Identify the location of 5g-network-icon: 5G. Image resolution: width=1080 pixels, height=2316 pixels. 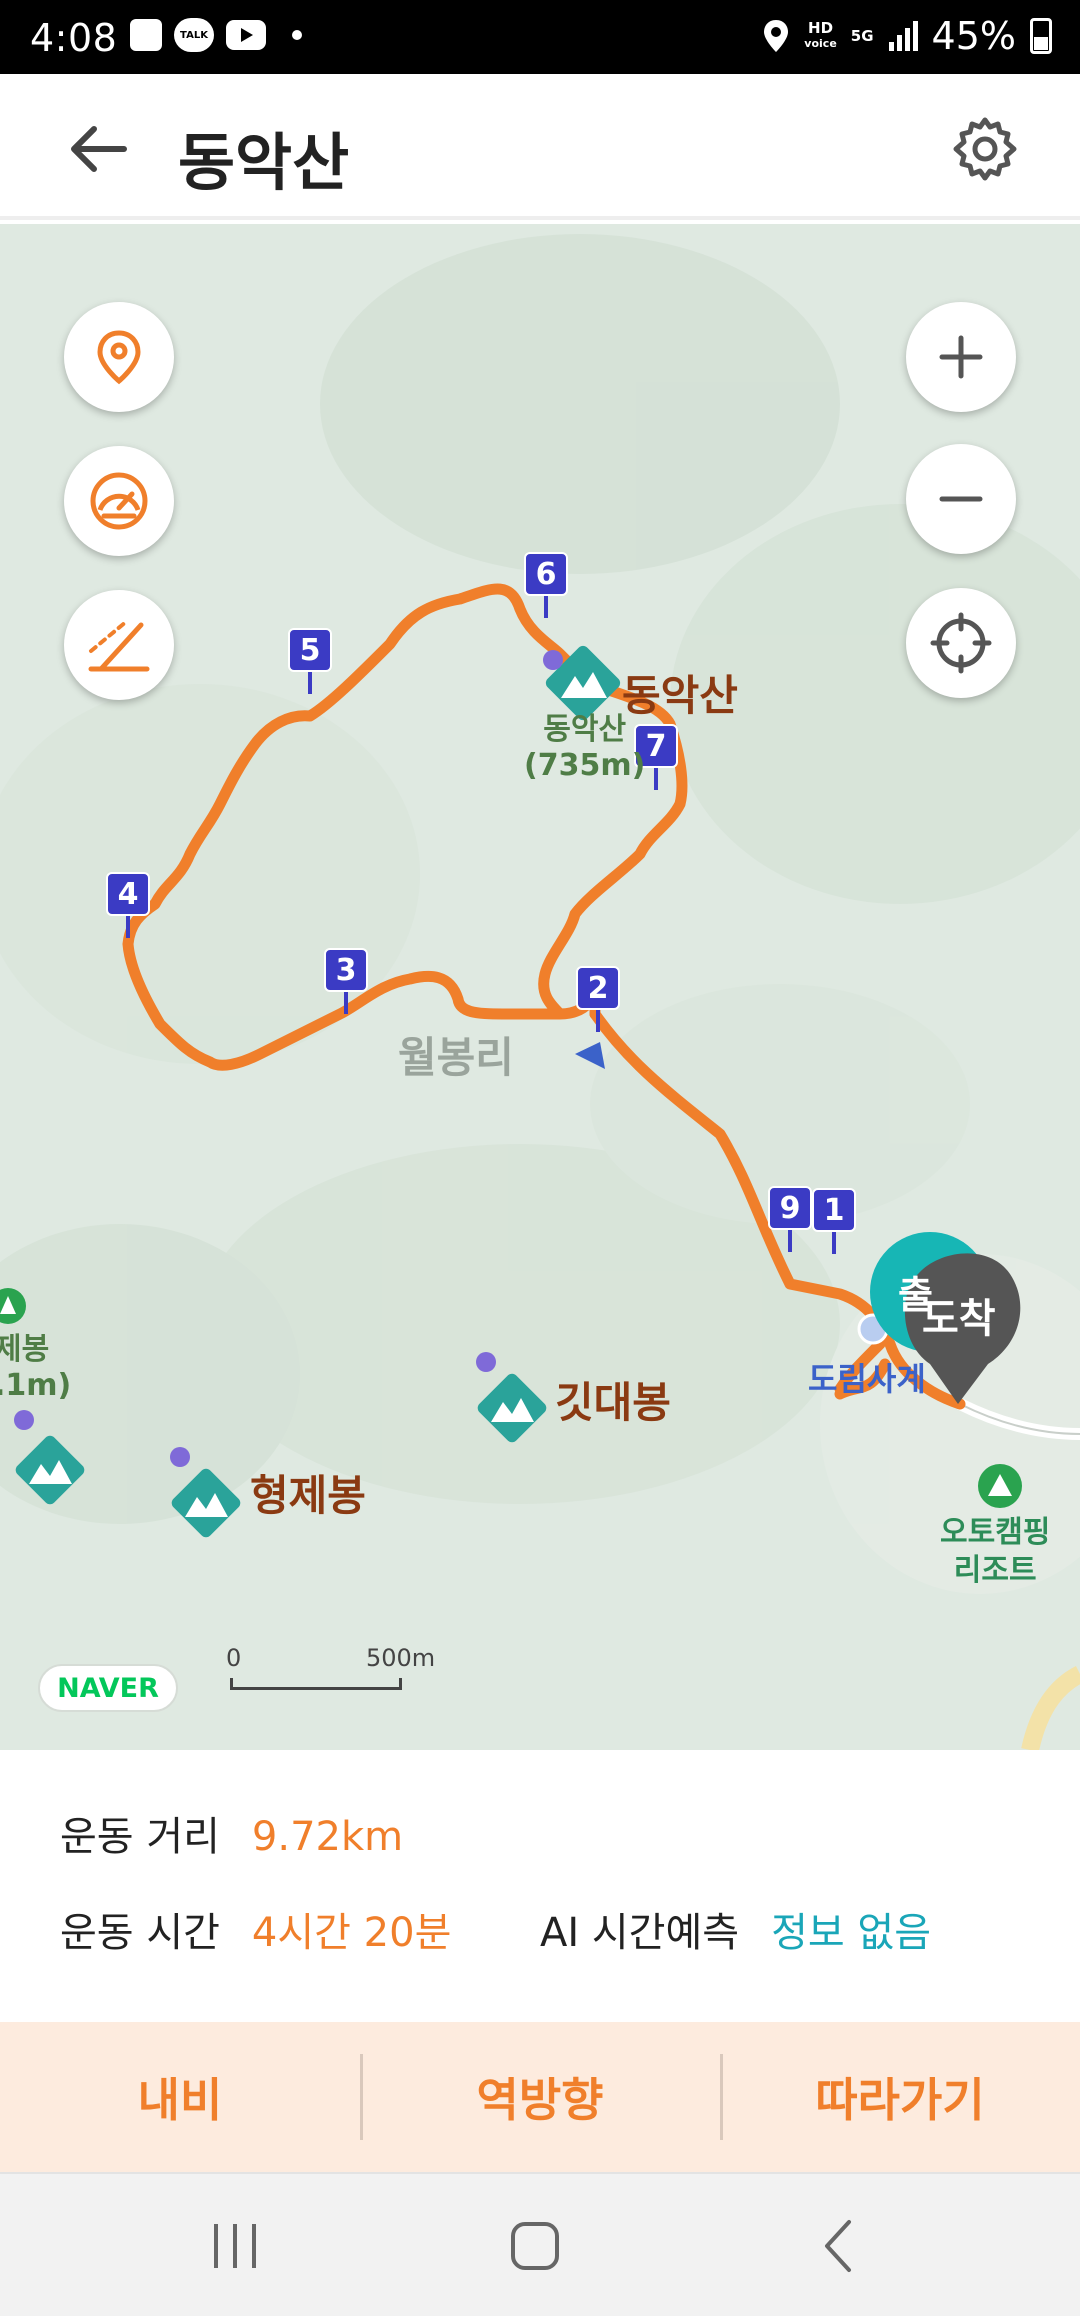
(862, 35).